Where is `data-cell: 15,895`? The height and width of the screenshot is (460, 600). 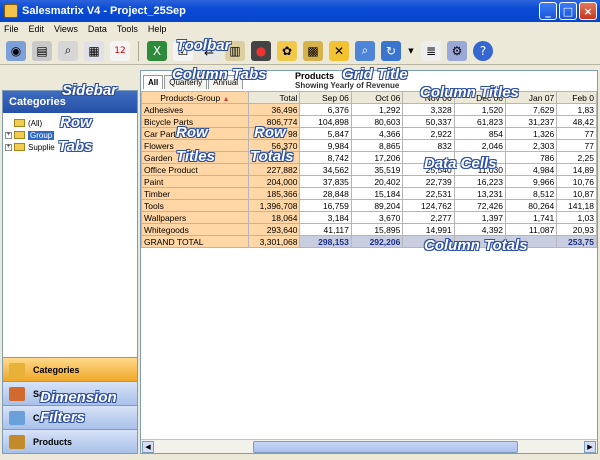 data-cell: 15,895 is located at coordinates (377, 229).